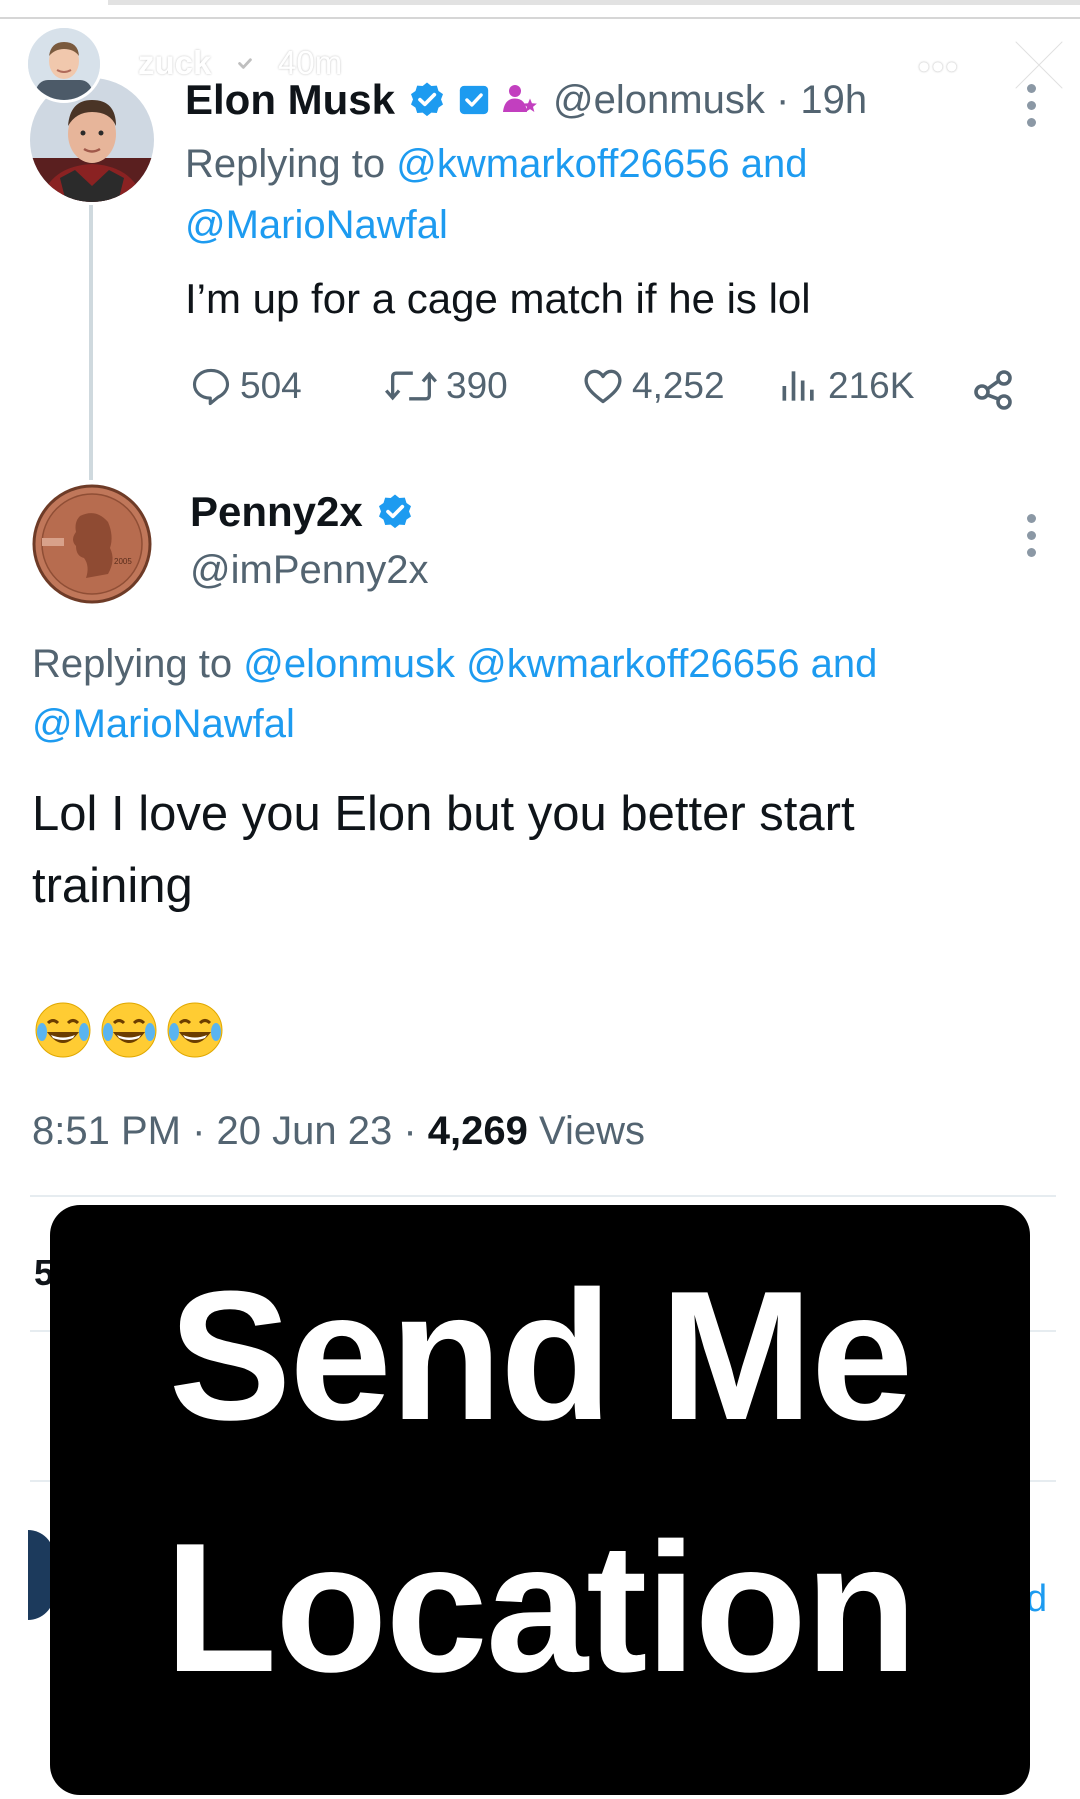 This screenshot has width=1080, height=1799. Describe the element at coordinates (474, 100) in the screenshot. I see `affiliate-badge-icon` at that location.